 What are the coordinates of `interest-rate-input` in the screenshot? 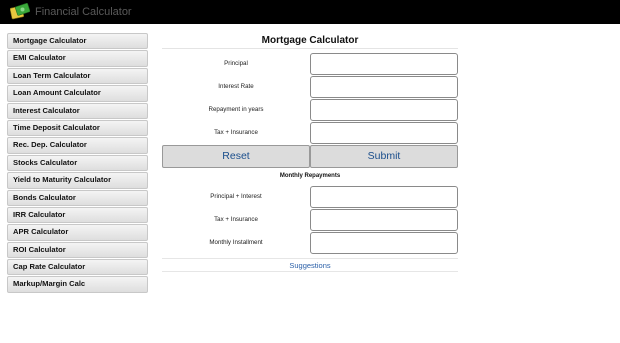 It's located at (384, 86).